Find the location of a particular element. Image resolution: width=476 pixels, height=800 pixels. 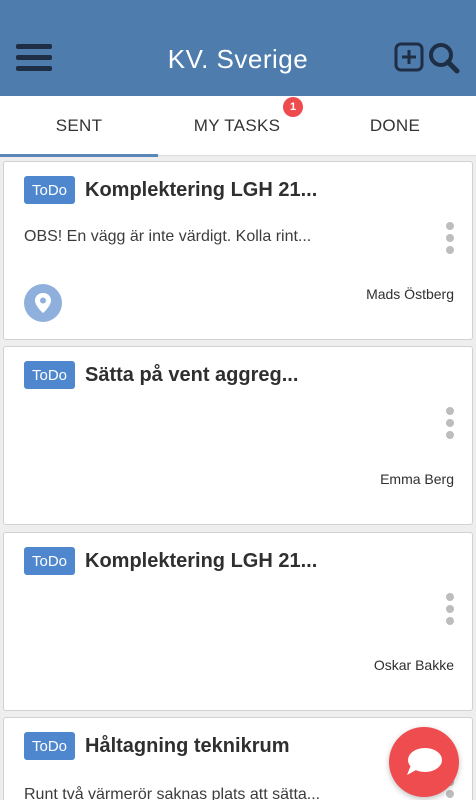

assignee-name: Mads Östberg is located at coordinates (410, 294).